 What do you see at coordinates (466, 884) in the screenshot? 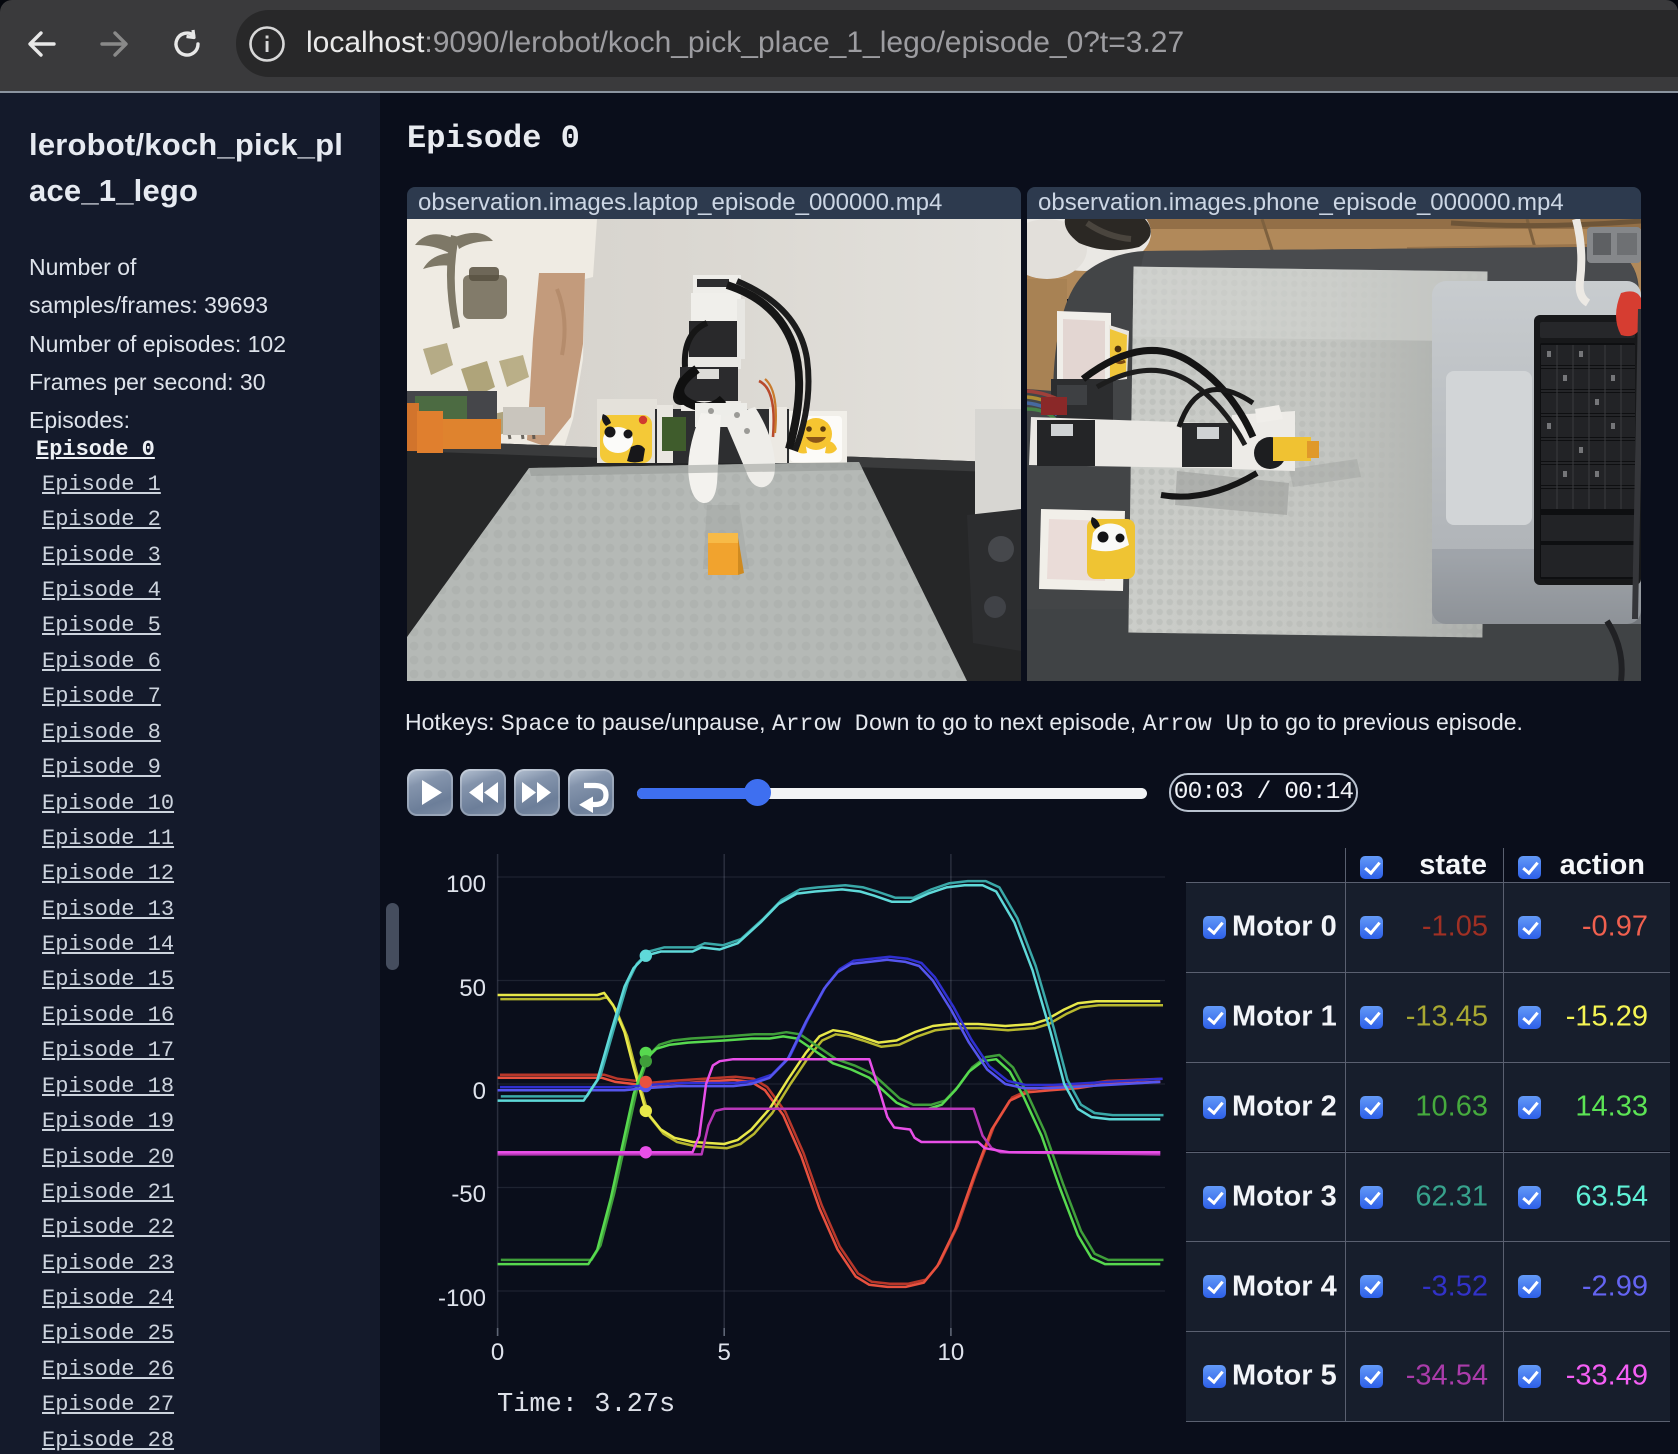
I see `svg-text: 100` at bounding box center [466, 884].